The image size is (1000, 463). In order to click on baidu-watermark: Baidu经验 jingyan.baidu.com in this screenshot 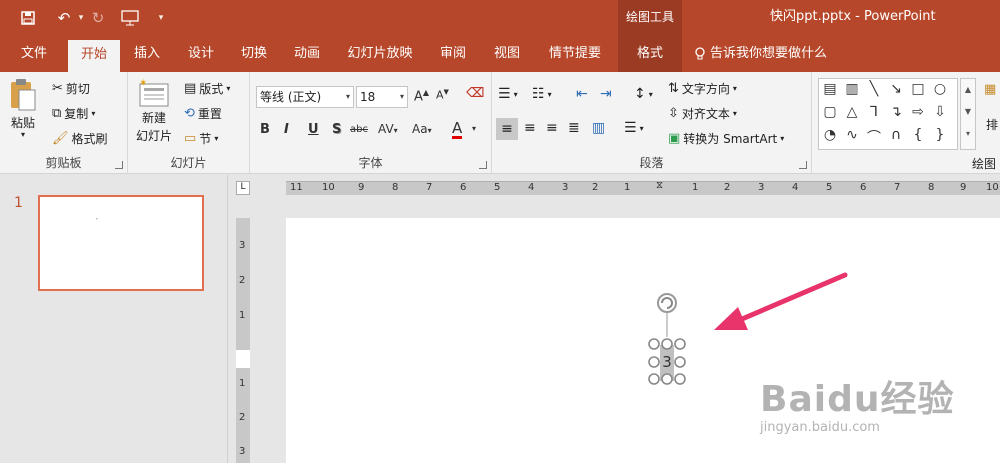, I will do `click(857, 402)`.